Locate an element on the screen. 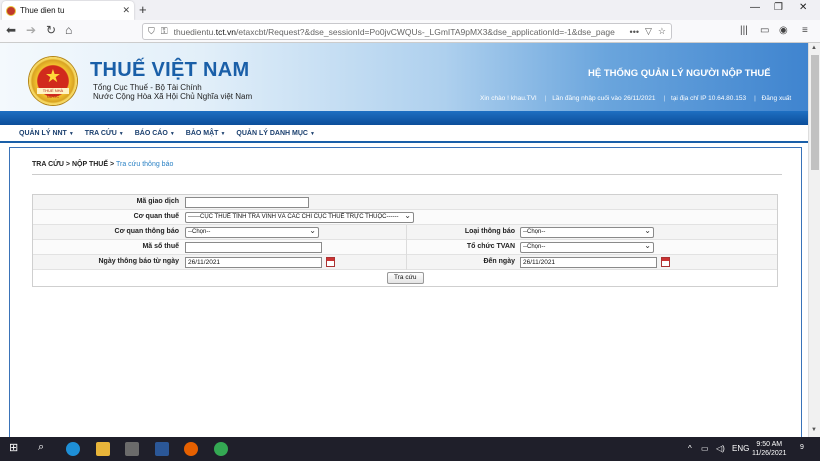  tray-chevron-icon: ^ is located at coordinates (690, 448).